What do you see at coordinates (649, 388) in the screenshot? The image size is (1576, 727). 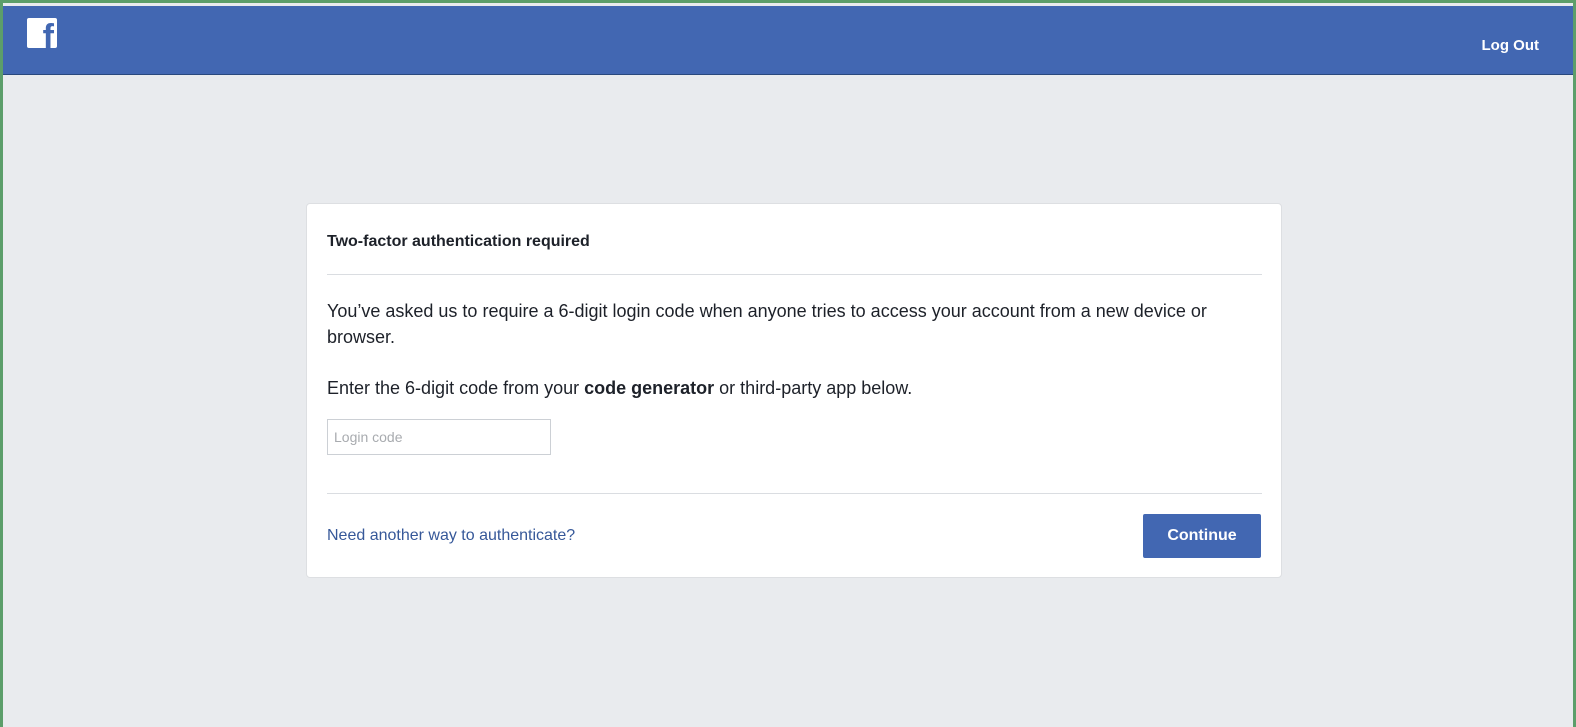 I see `code-generator-emphasis: code generator` at bounding box center [649, 388].